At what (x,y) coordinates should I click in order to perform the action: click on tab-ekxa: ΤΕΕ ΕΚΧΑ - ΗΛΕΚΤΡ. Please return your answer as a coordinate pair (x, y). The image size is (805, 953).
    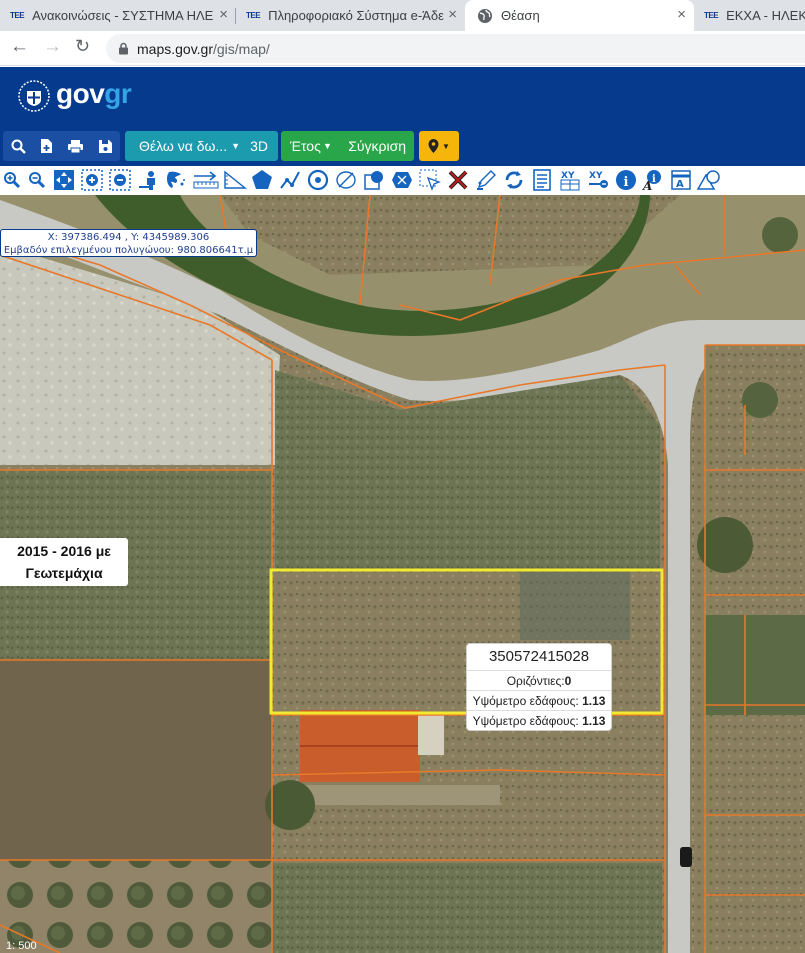
    Looking at the image, I should click on (749, 15).